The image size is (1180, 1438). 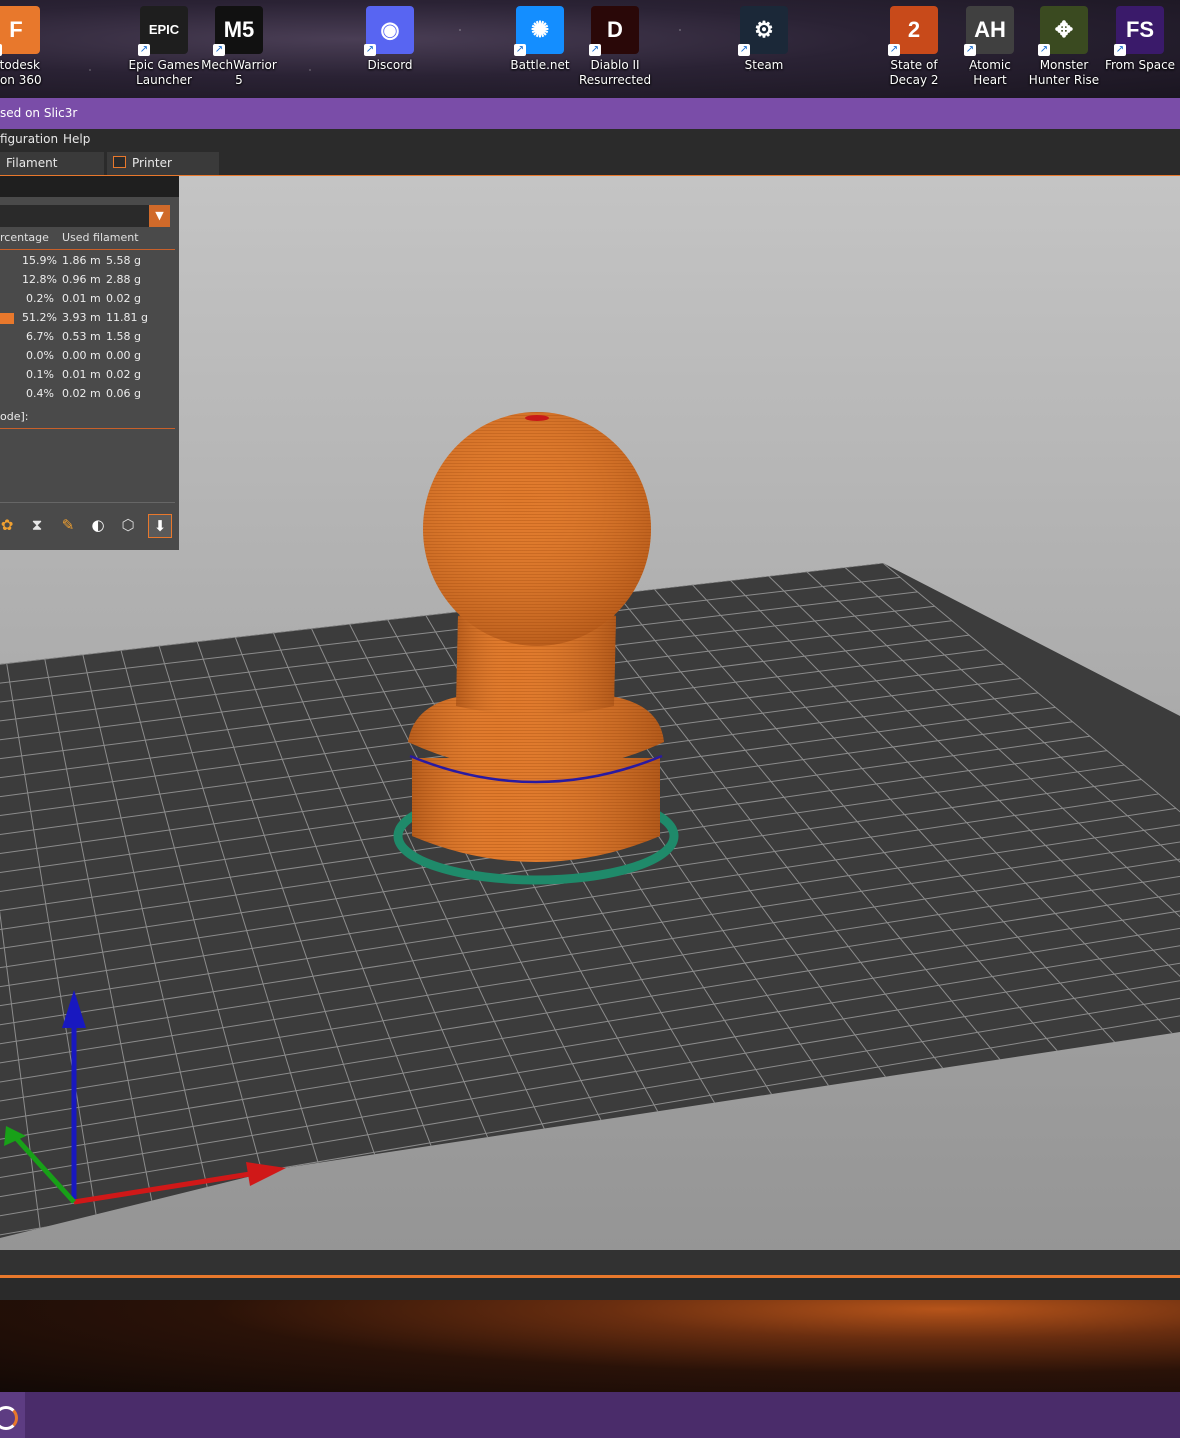 What do you see at coordinates (159, 216) in the screenshot?
I see `chevron-down-icon: ▼` at bounding box center [159, 216].